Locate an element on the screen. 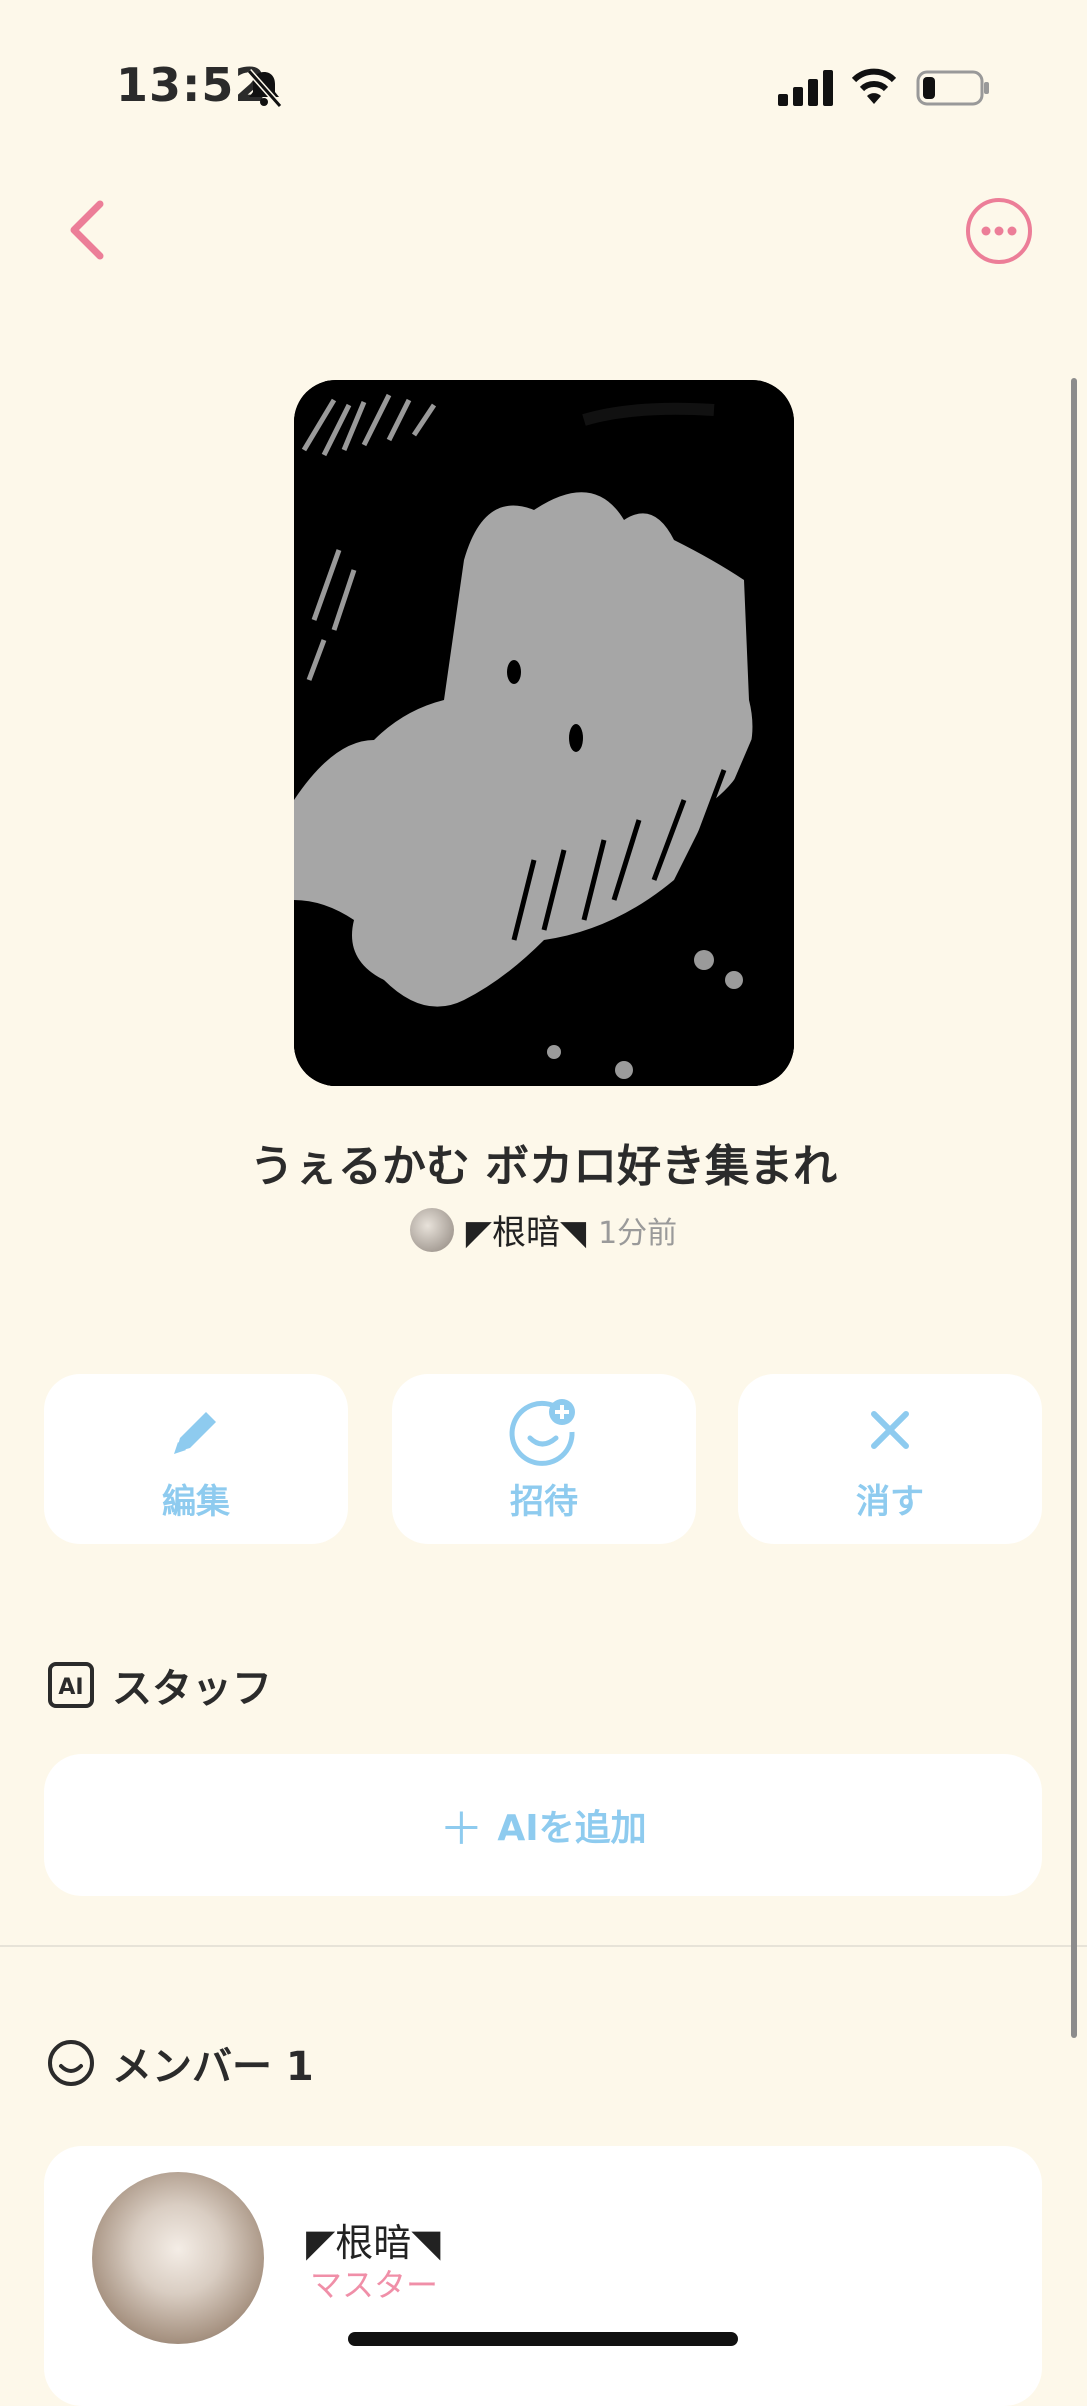 This screenshot has width=1087, height=2406. author-name: ◤根暗◥ is located at coordinates (526, 1229).